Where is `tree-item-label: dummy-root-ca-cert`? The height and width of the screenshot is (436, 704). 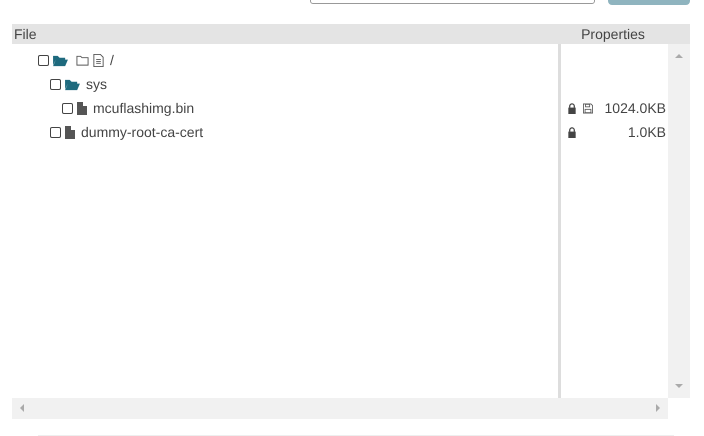 tree-item-label: dummy-root-ca-cert is located at coordinates (142, 132).